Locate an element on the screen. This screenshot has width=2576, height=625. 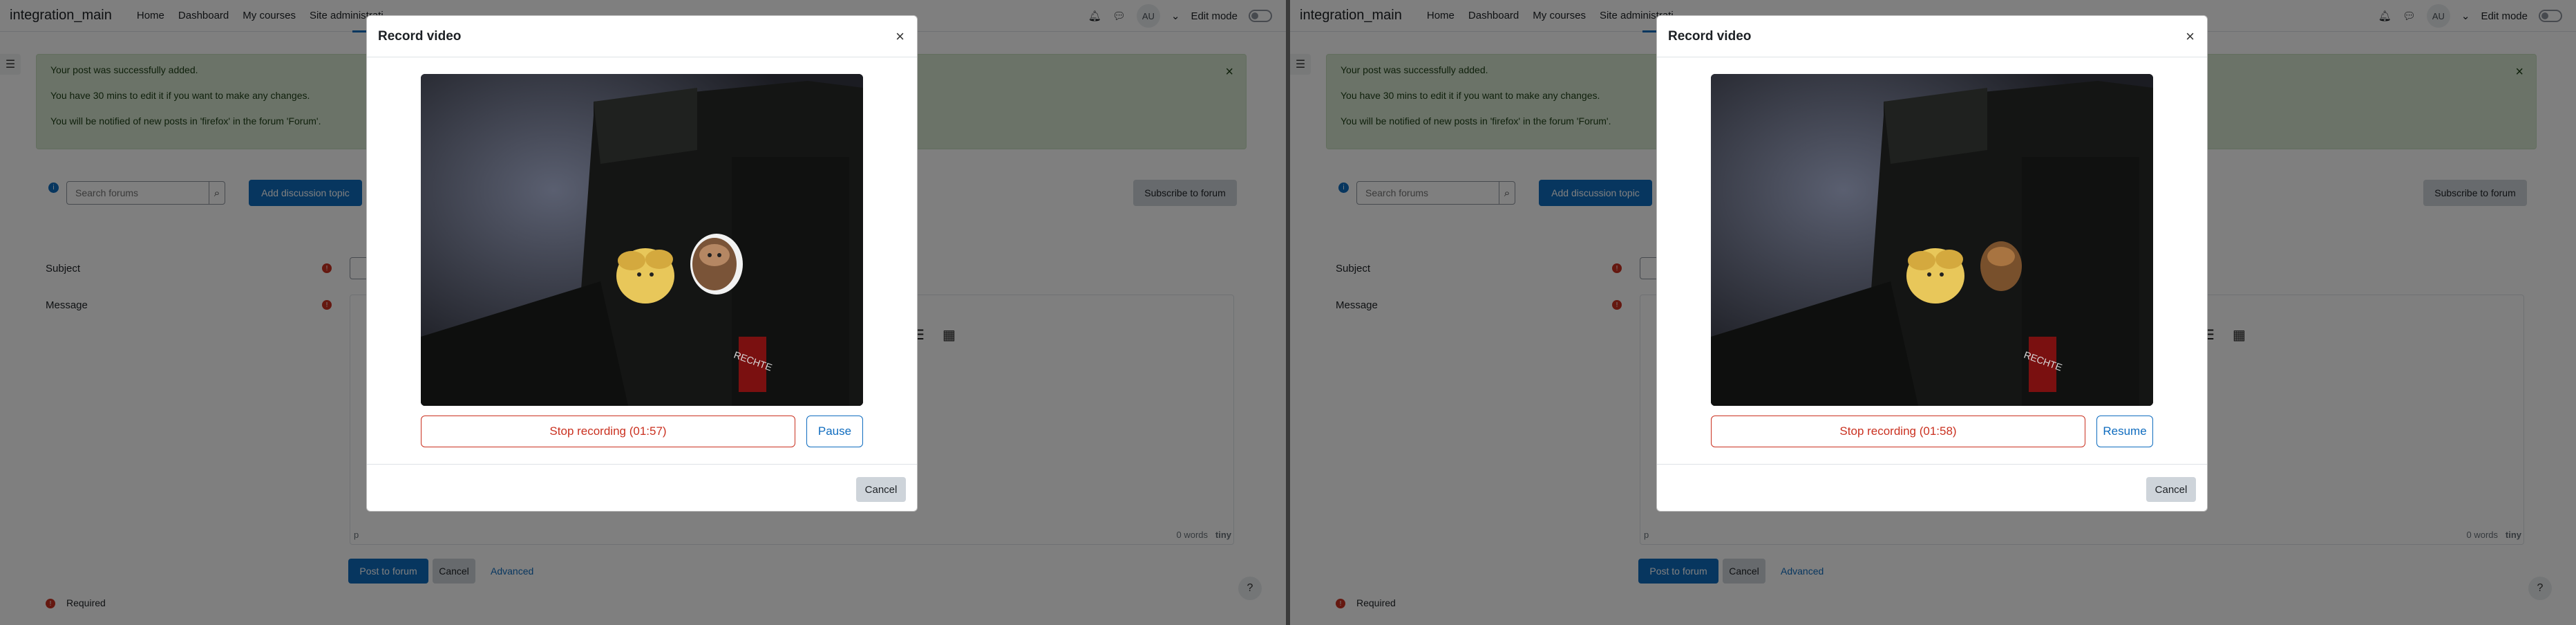
pause-button: Pause is located at coordinates (834, 431).